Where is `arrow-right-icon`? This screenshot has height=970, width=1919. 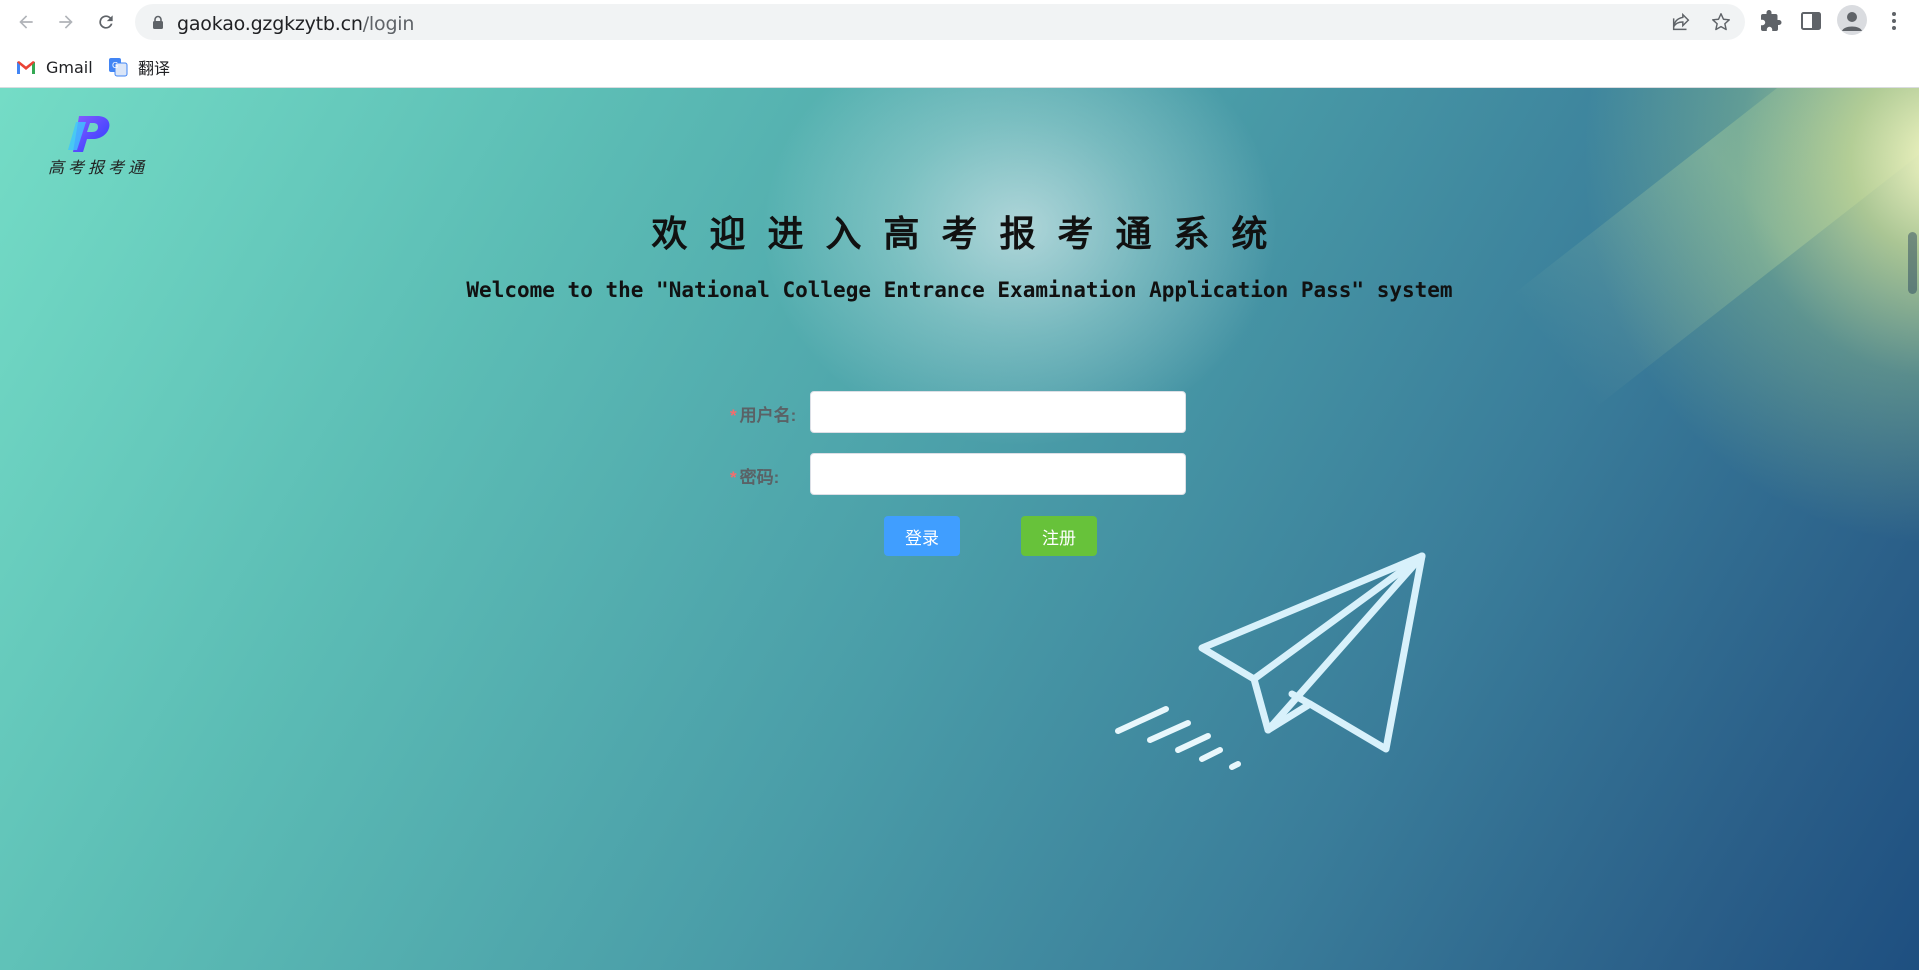 arrow-right-icon is located at coordinates (66, 22).